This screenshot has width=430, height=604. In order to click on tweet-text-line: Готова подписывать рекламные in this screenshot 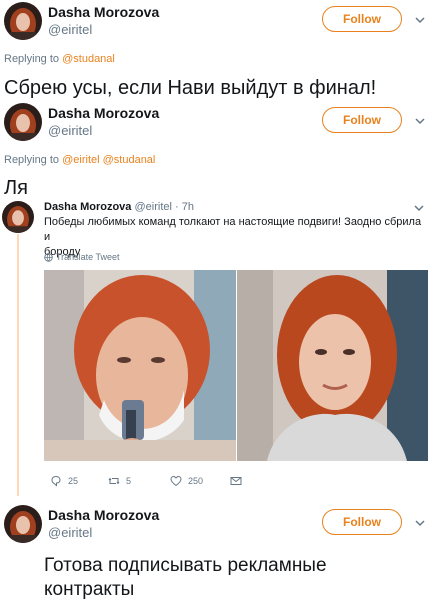, I will do `click(185, 565)`.